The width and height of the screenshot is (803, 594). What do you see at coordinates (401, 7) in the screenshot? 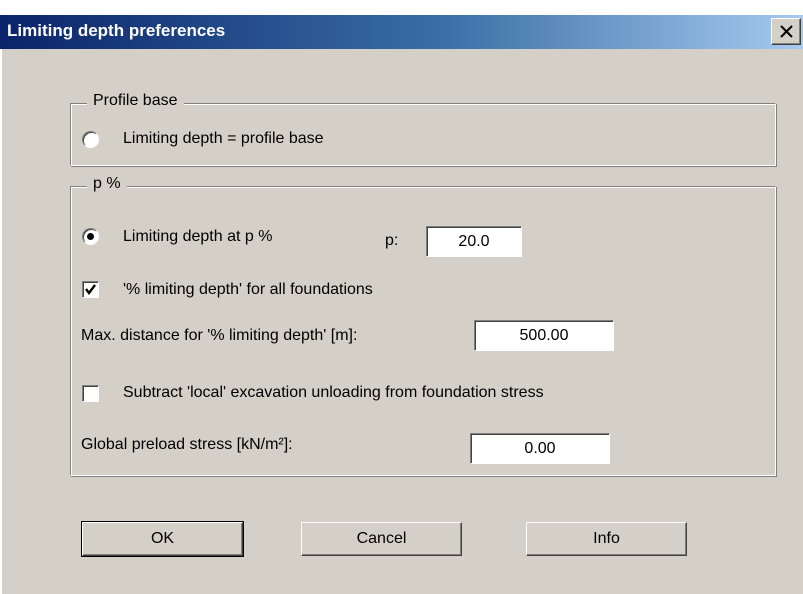
I see `desktop-strip` at bounding box center [401, 7].